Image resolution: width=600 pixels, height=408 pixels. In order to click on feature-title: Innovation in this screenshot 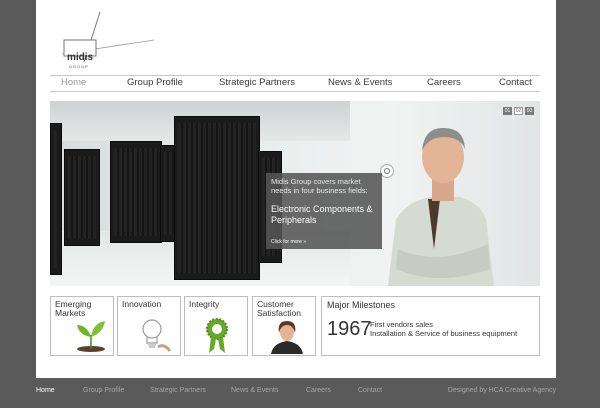, I will do `click(142, 304)`.